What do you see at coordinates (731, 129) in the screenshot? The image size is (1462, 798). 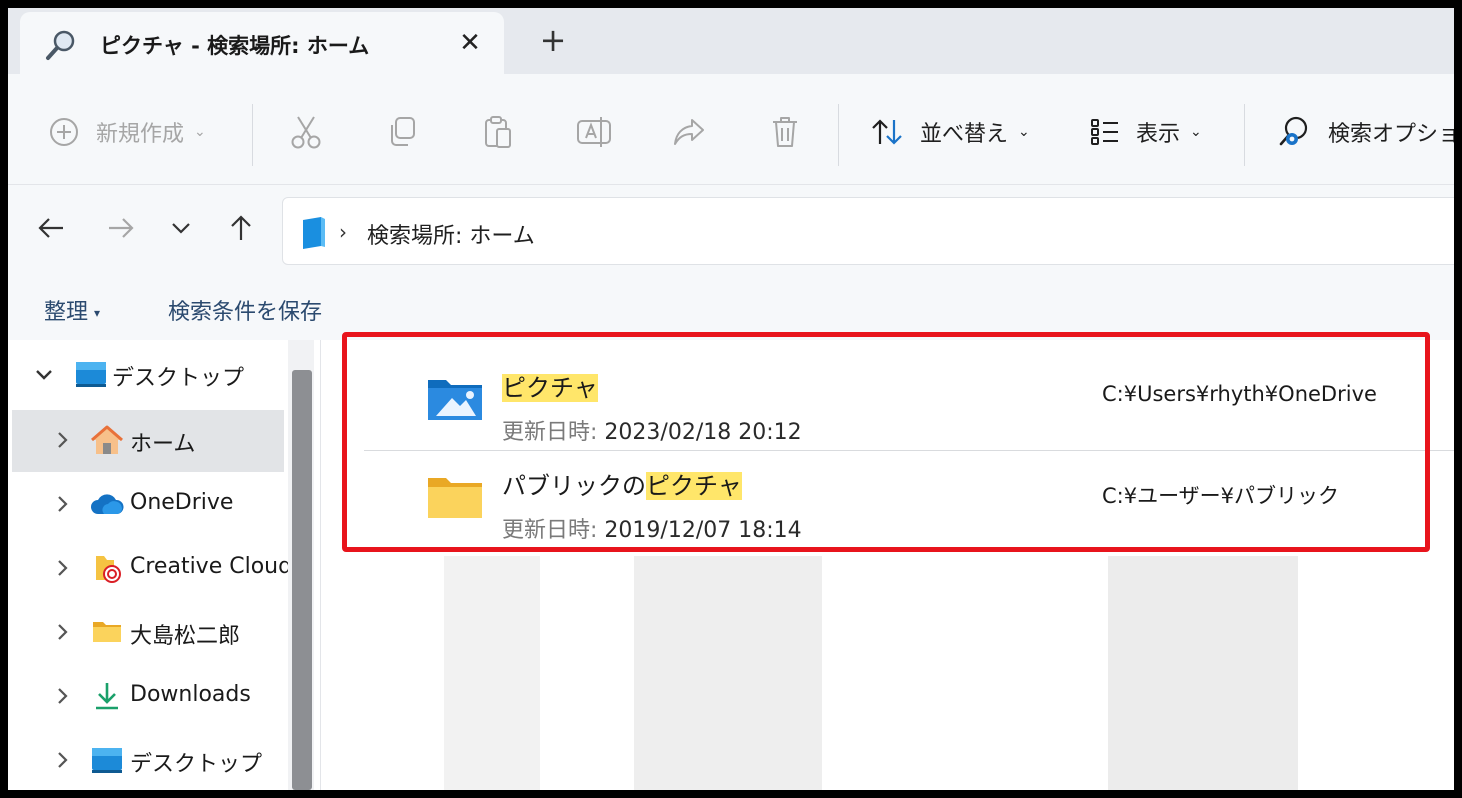 I see `command-toolbar: 新規作成 ⌄ 並べ替え ⌄ 表示 ⌄ 検索オプショ` at bounding box center [731, 129].